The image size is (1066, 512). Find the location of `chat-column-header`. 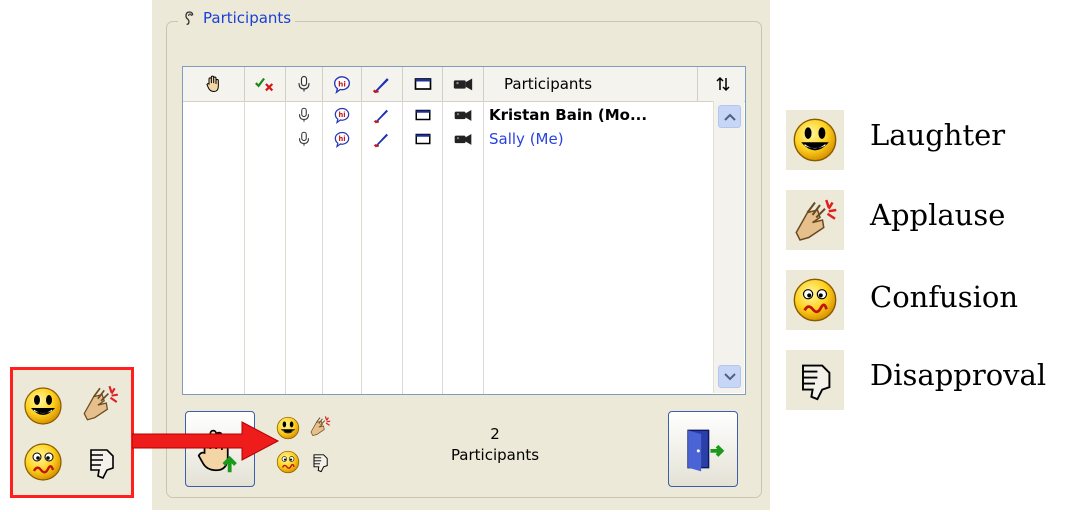

chat-column-header is located at coordinates (342, 84).